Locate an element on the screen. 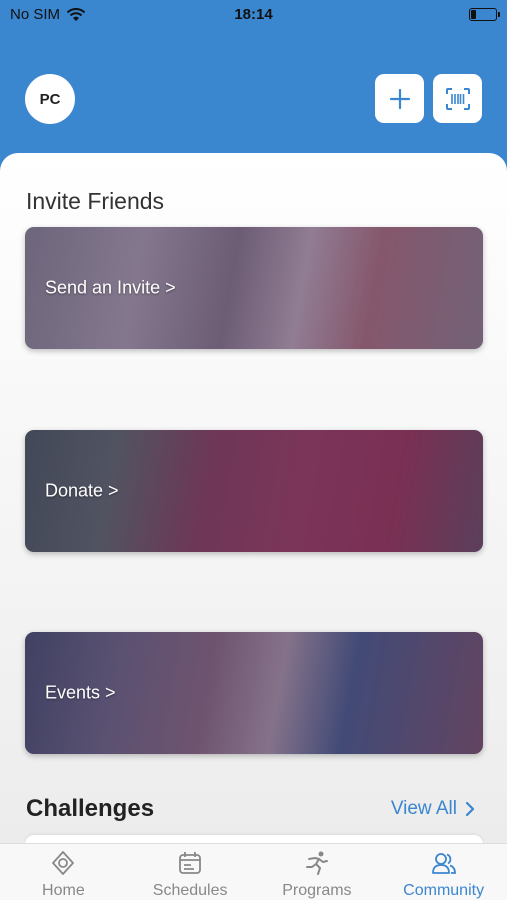  card-label: Send an Invite > is located at coordinates (110, 287).